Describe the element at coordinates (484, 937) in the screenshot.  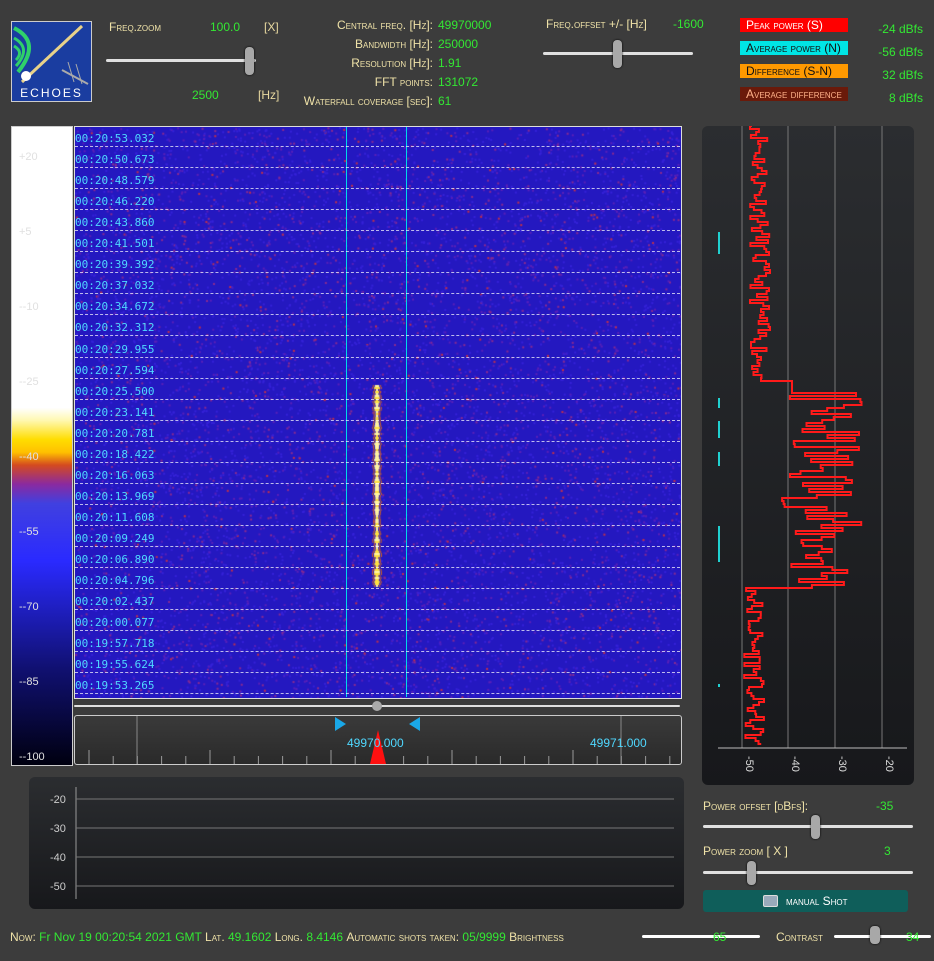
I see `shots-value: 05/9999` at that location.